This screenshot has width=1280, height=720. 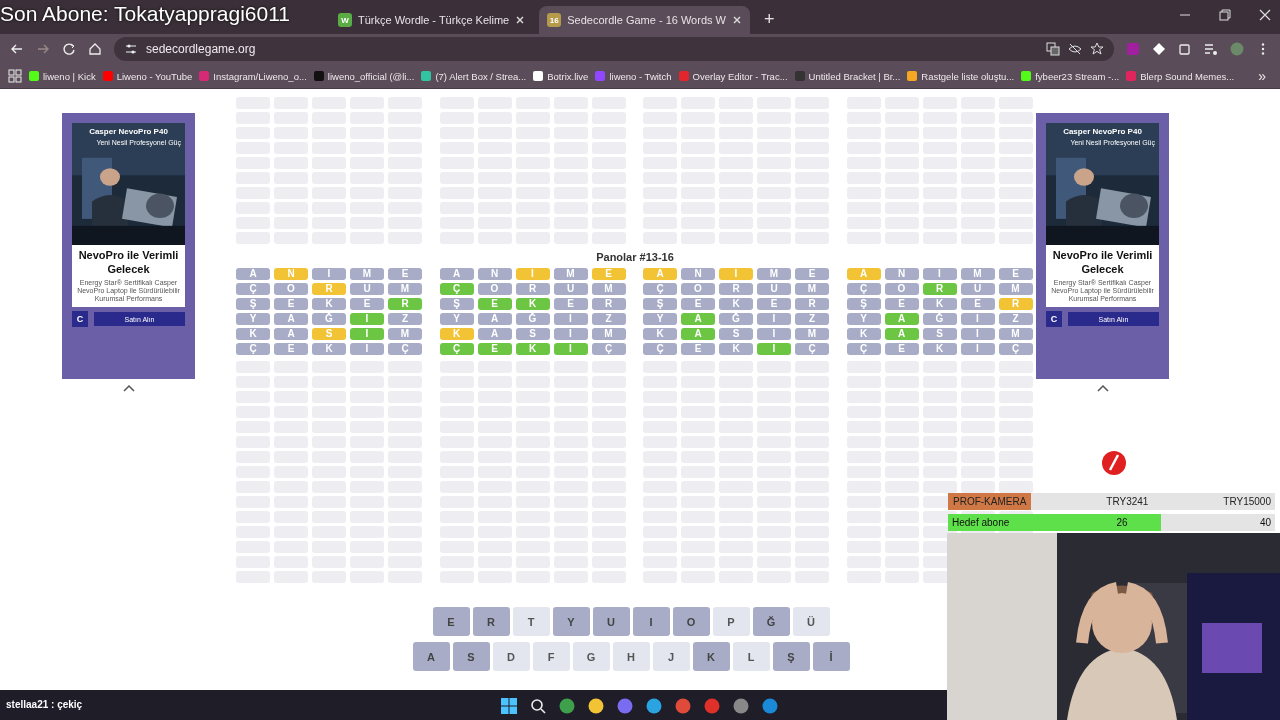 What do you see at coordinates (631, 656) in the screenshot?
I see `keyboard-key: H` at bounding box center [631, 656].